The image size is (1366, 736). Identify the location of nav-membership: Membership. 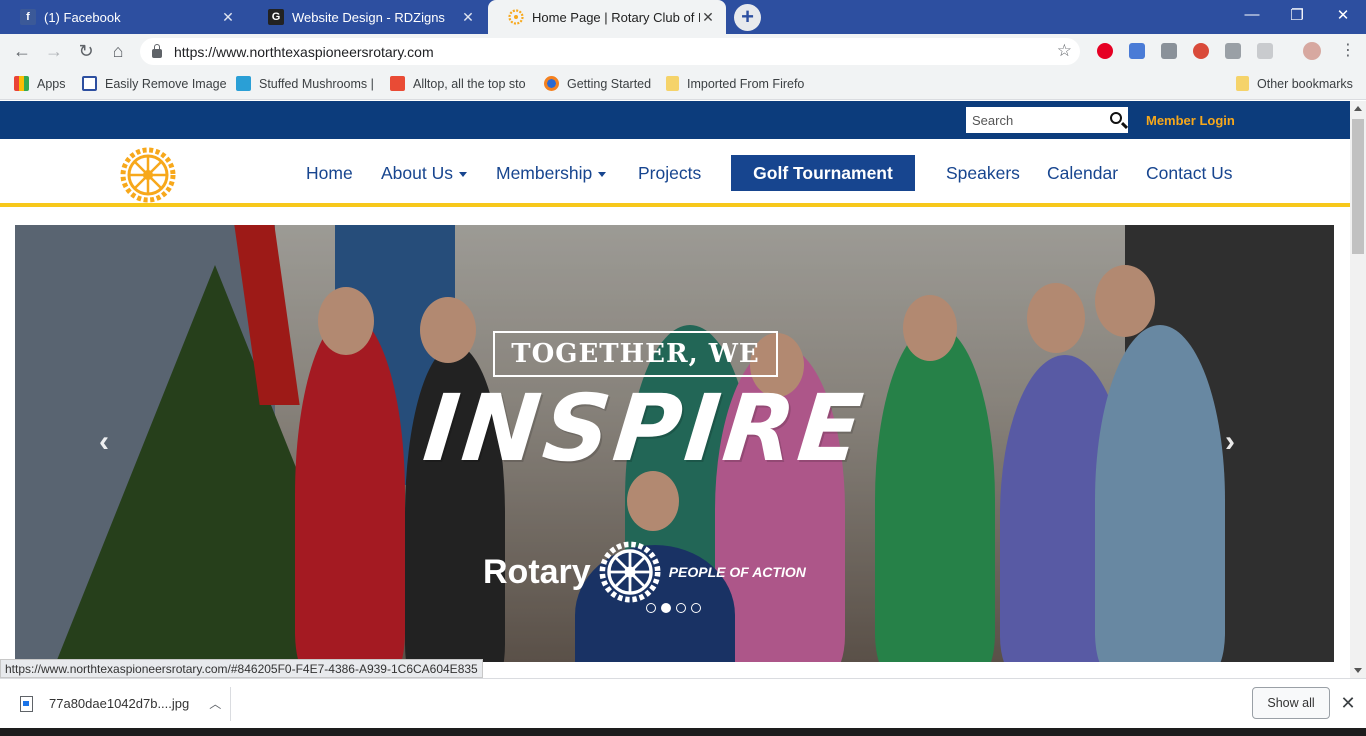
(551, 173).